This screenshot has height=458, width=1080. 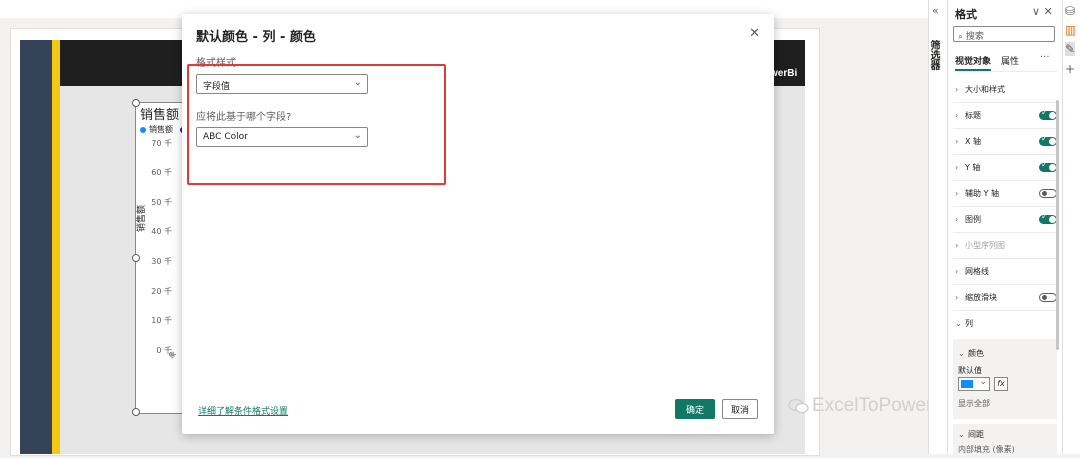 What do you see at coordinates (966, 14) in the screenshot?
I see `format-pane-title: 格式` at bounding box center [966, 14].